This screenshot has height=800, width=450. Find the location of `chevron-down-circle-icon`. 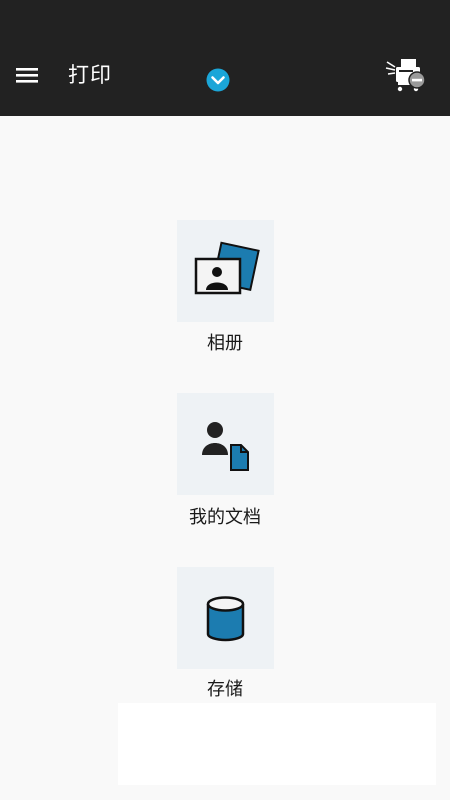

chevron-down-circle-icon is located at coordinates (218, 80).